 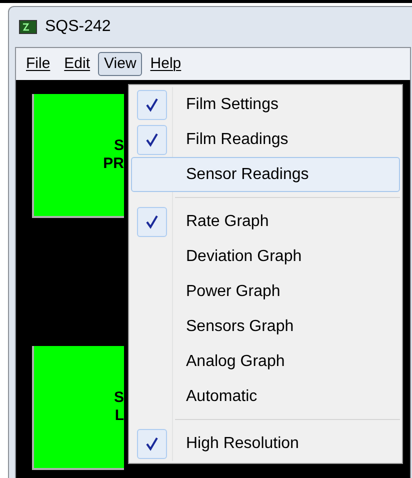 What do you see at coordinates (28, 27) in the screenshot?
I see `app-icon` at bounding box center [28, 27].